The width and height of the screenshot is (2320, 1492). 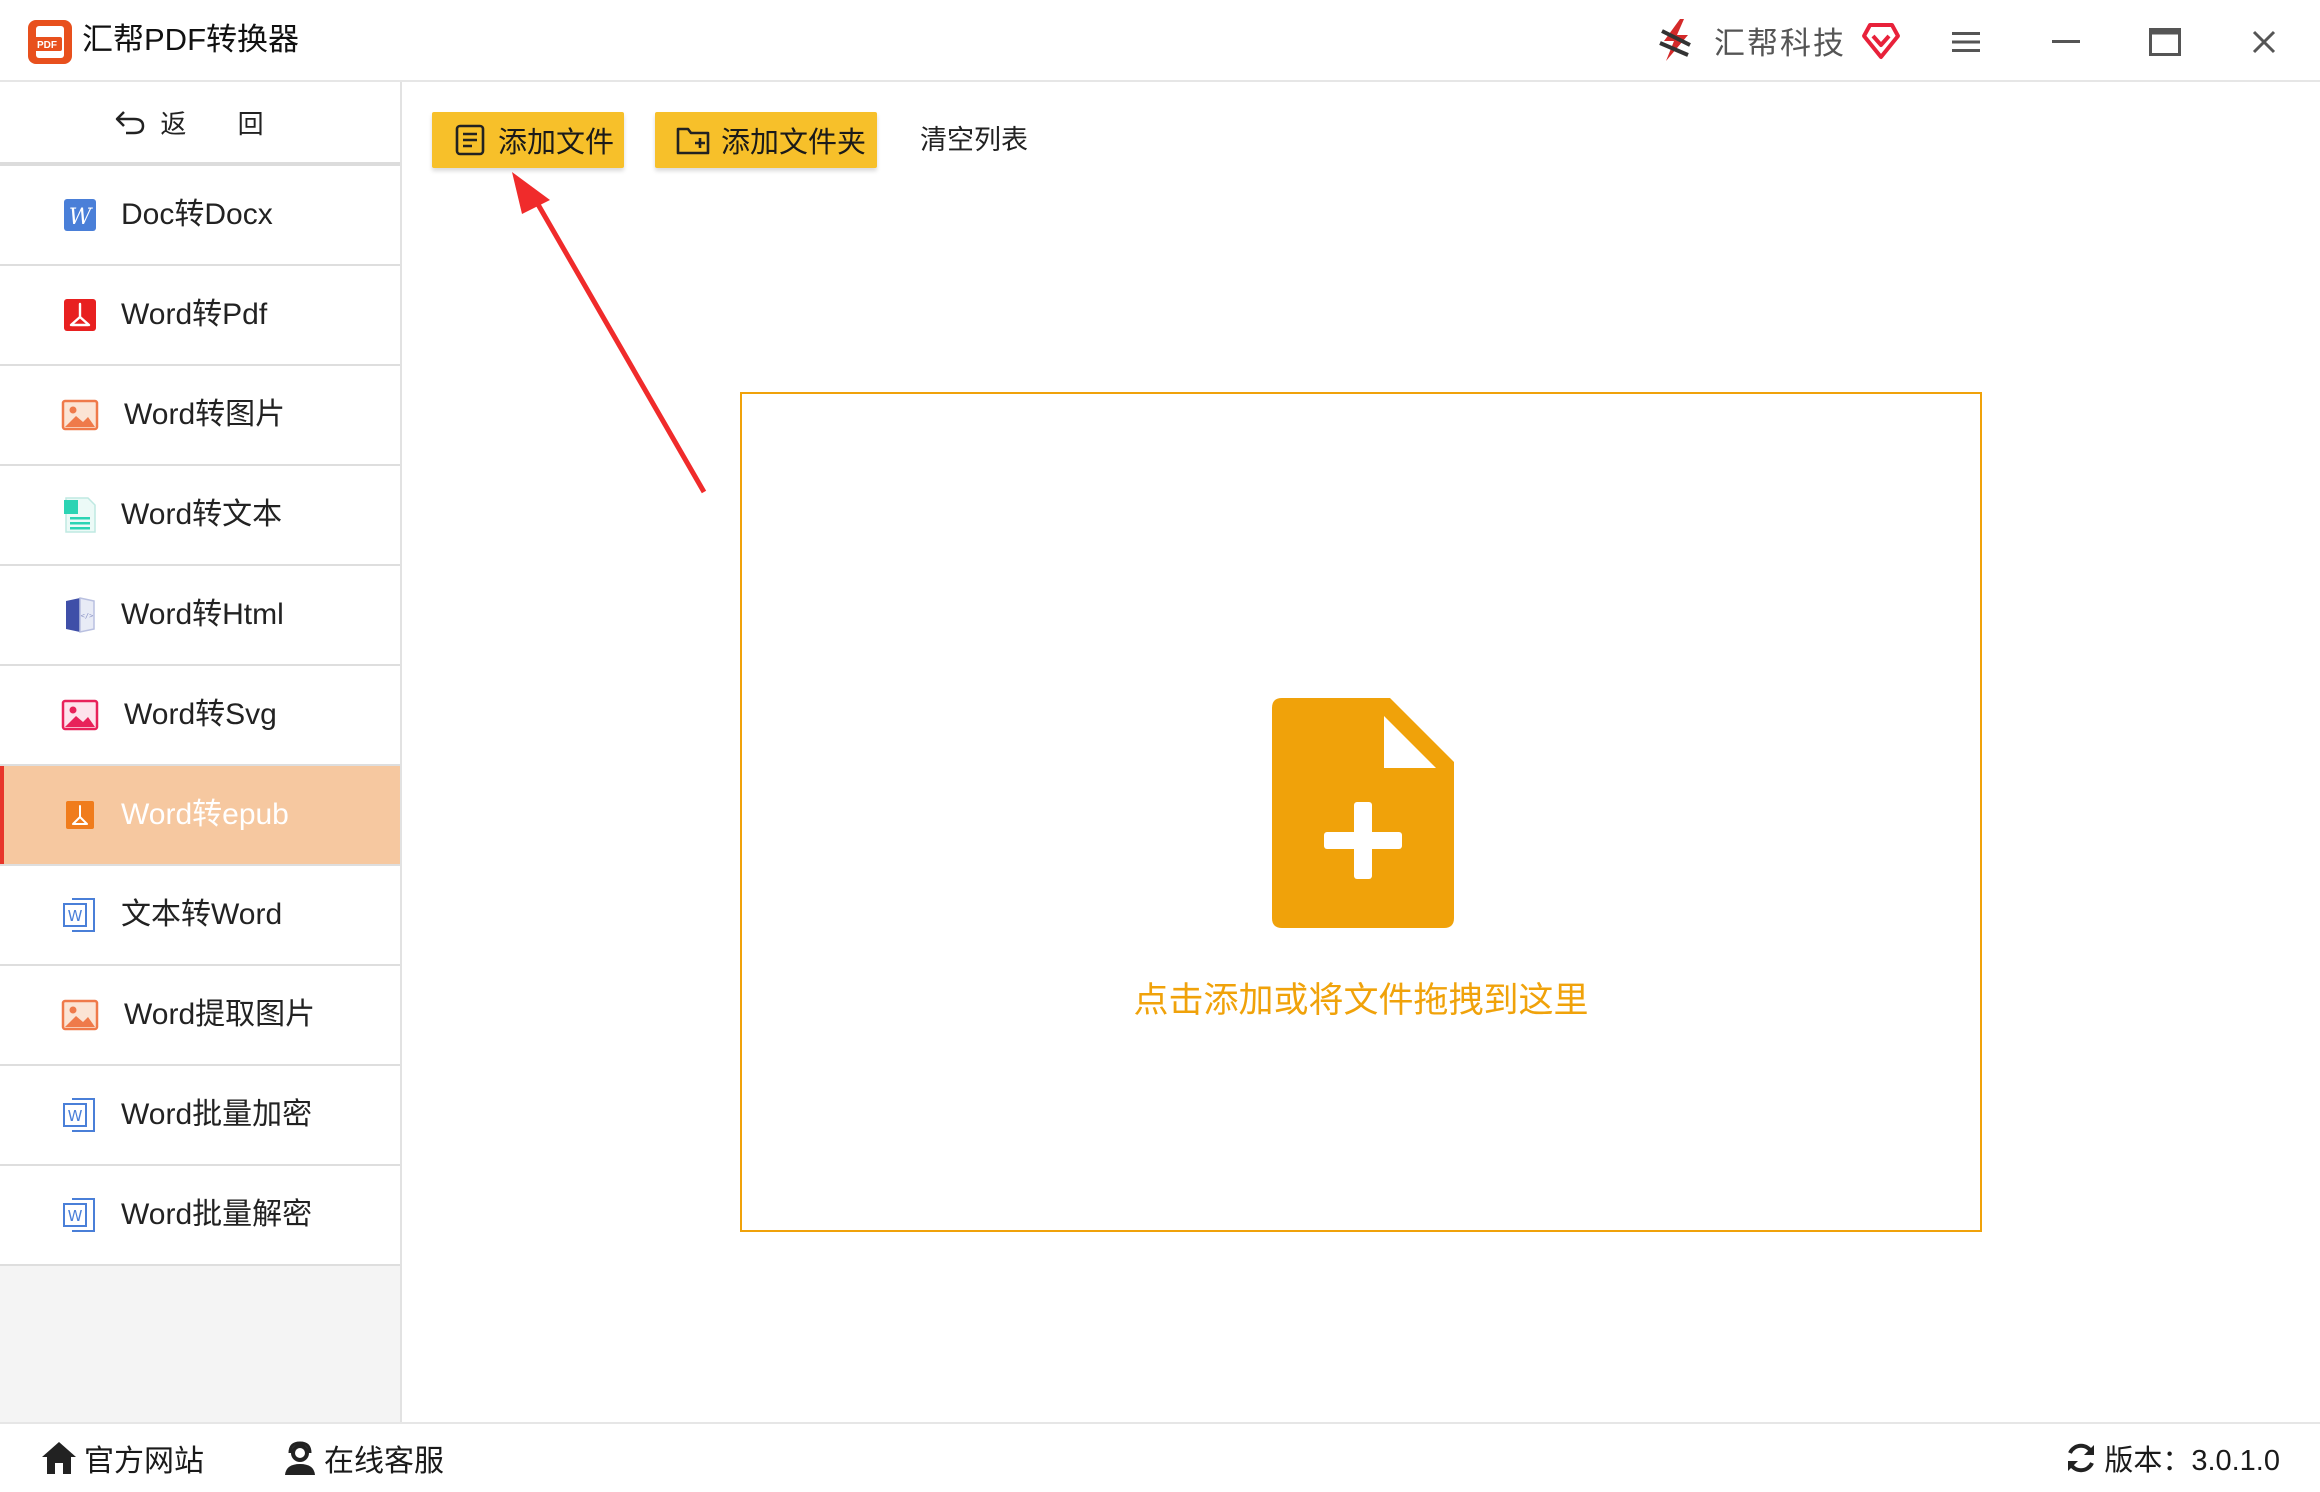 I want to click on minimize-button, so click(x=2066, y=42).